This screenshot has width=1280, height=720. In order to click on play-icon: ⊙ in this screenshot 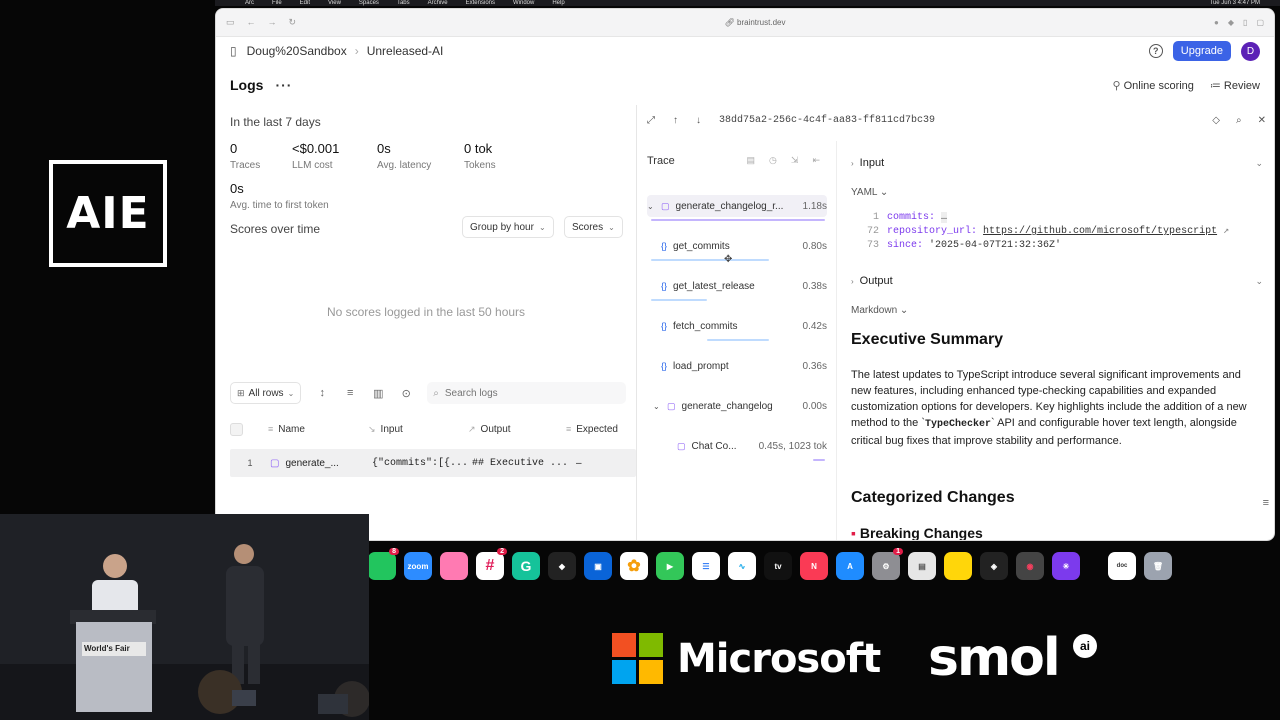, I will do `click(406, 393)`.